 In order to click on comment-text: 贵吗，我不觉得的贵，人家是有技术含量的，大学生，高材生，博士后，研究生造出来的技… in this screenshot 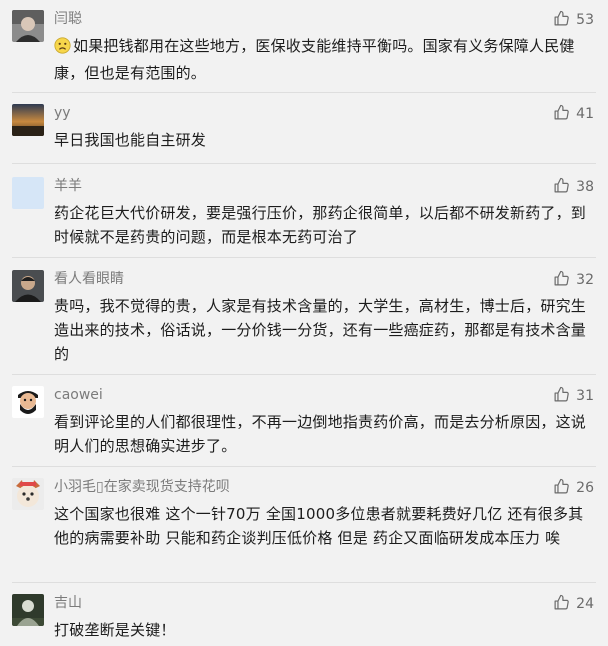, I will do `click(320, 330)`.